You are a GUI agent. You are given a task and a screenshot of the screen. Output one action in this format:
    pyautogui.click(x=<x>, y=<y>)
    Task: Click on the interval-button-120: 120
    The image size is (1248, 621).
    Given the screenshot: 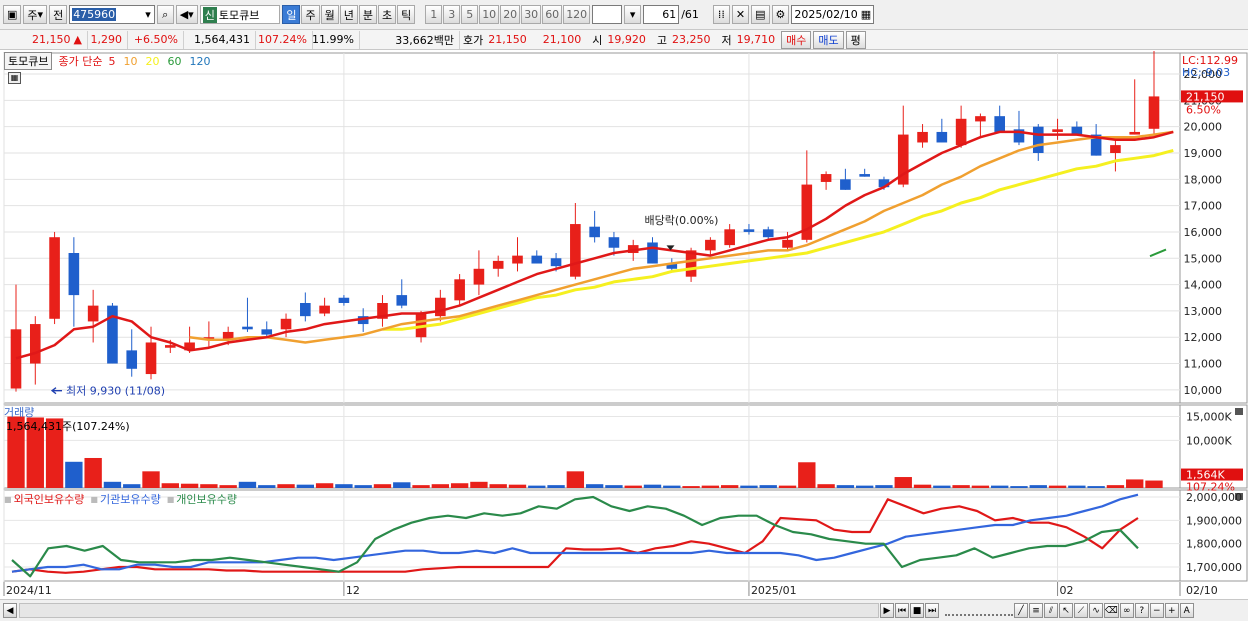 What is the action you would take?
    pyautogui.click(x=577, y=14)
    